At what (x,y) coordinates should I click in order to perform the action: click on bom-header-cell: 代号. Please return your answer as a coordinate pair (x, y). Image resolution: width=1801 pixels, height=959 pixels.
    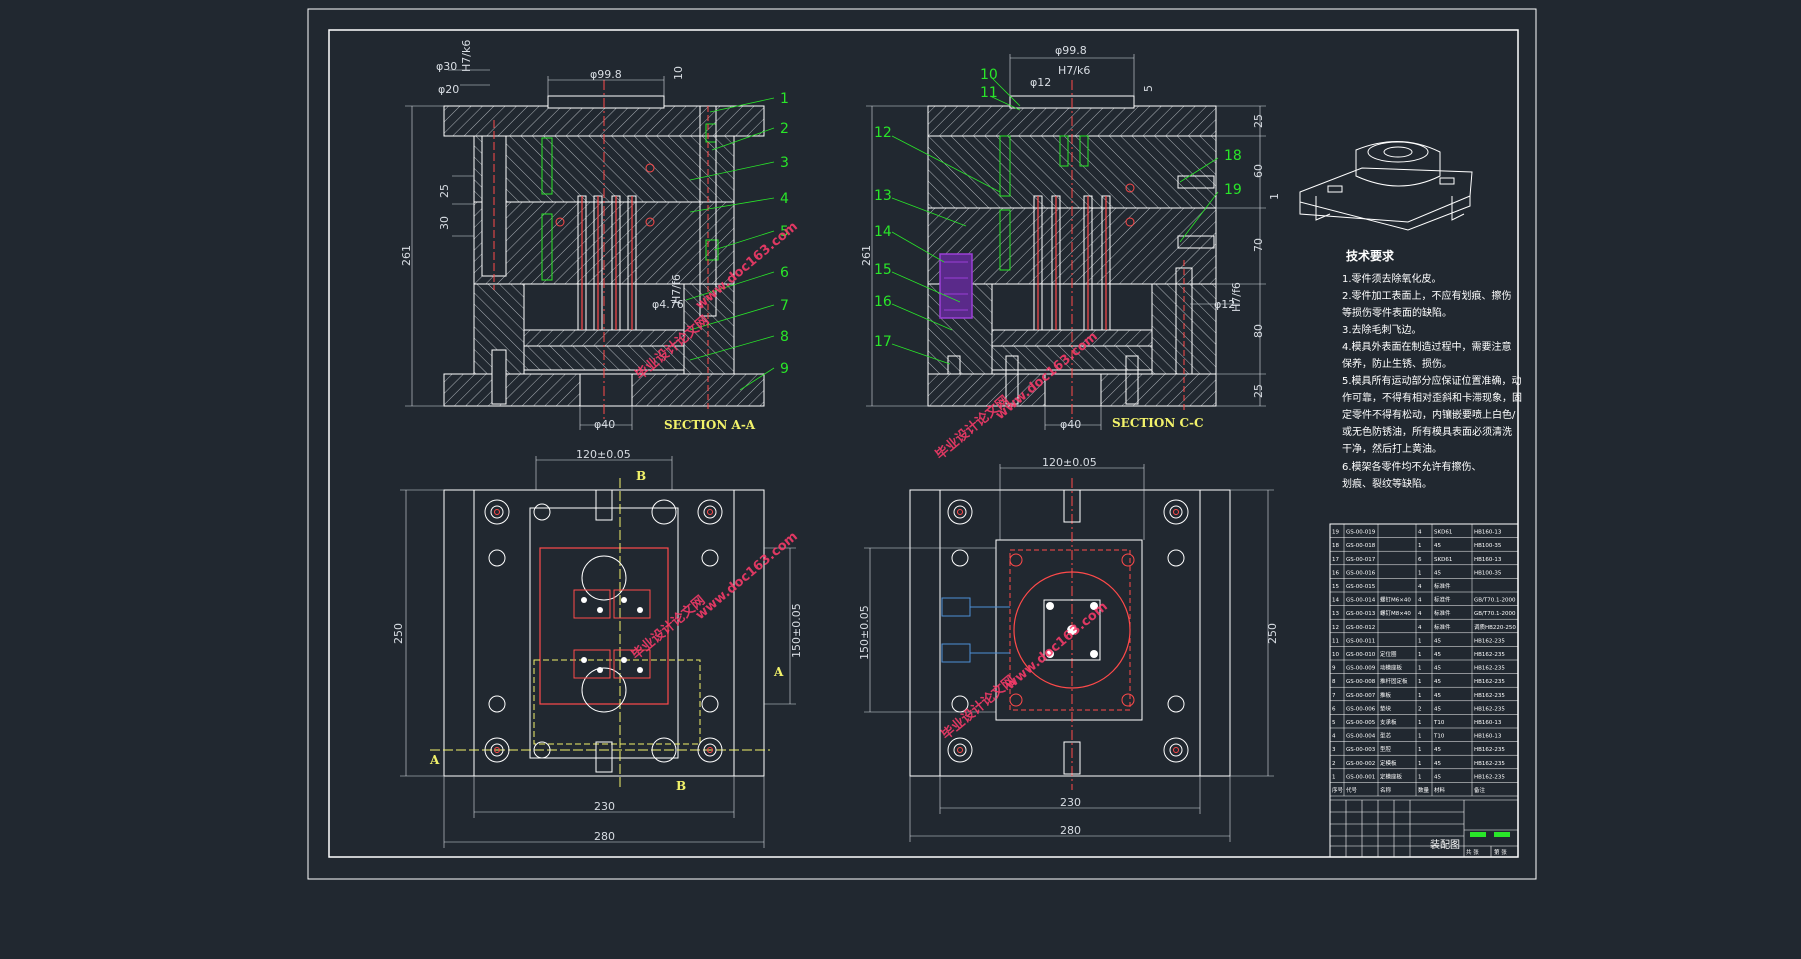
    Looking at the image, I should click on (1352, 790).